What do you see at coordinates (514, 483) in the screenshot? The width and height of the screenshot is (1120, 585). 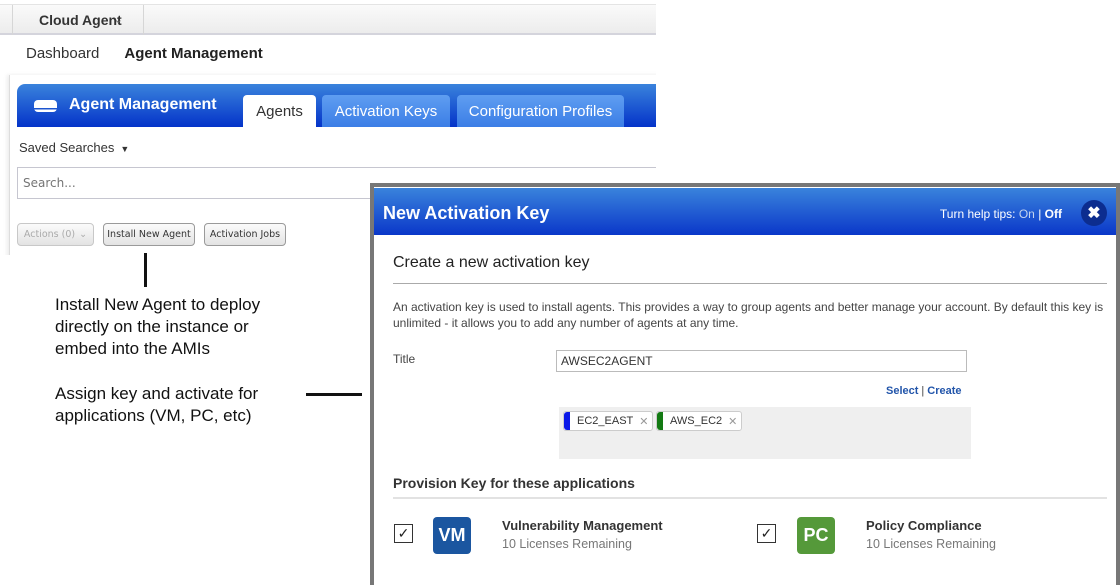 I see `provision-heading: Provision Key for these applications` at bounding box center [514, 483].